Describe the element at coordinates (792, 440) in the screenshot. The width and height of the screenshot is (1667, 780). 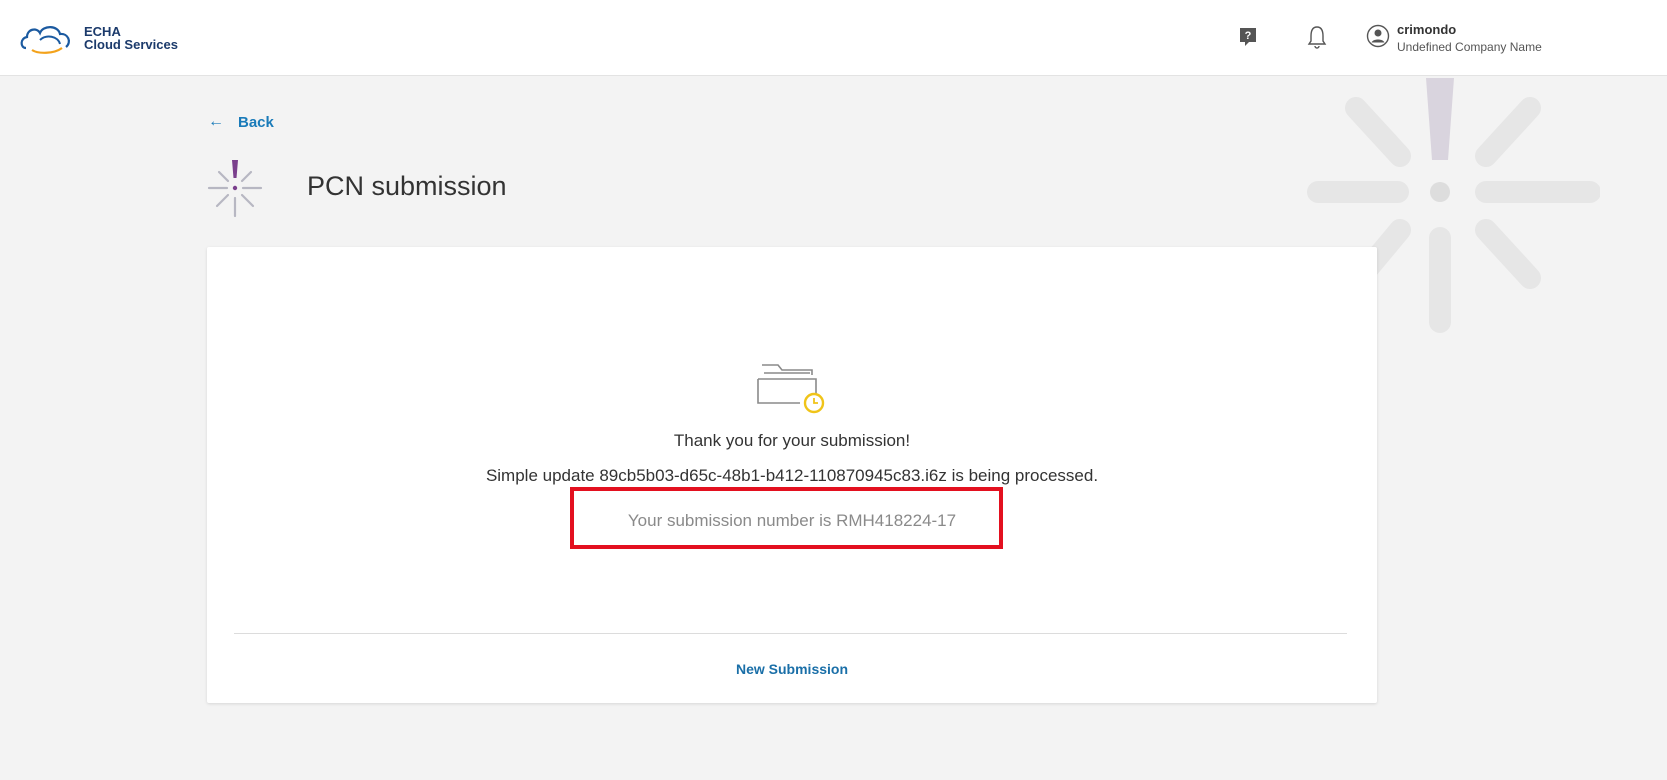
I see `thank-you-message: Thank you for your submission!` at that location.